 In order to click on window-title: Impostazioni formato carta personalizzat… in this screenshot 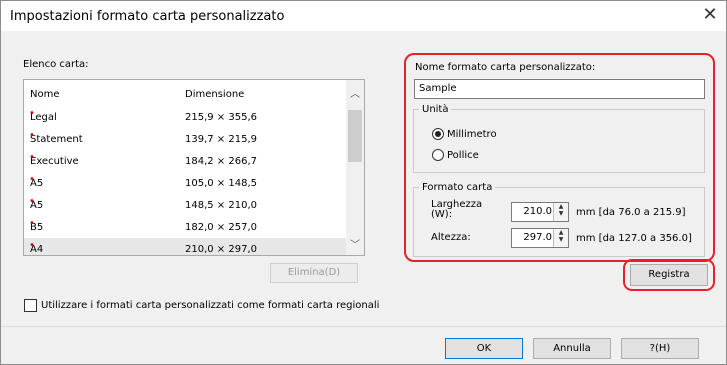, I will do `click(147, 16)`.